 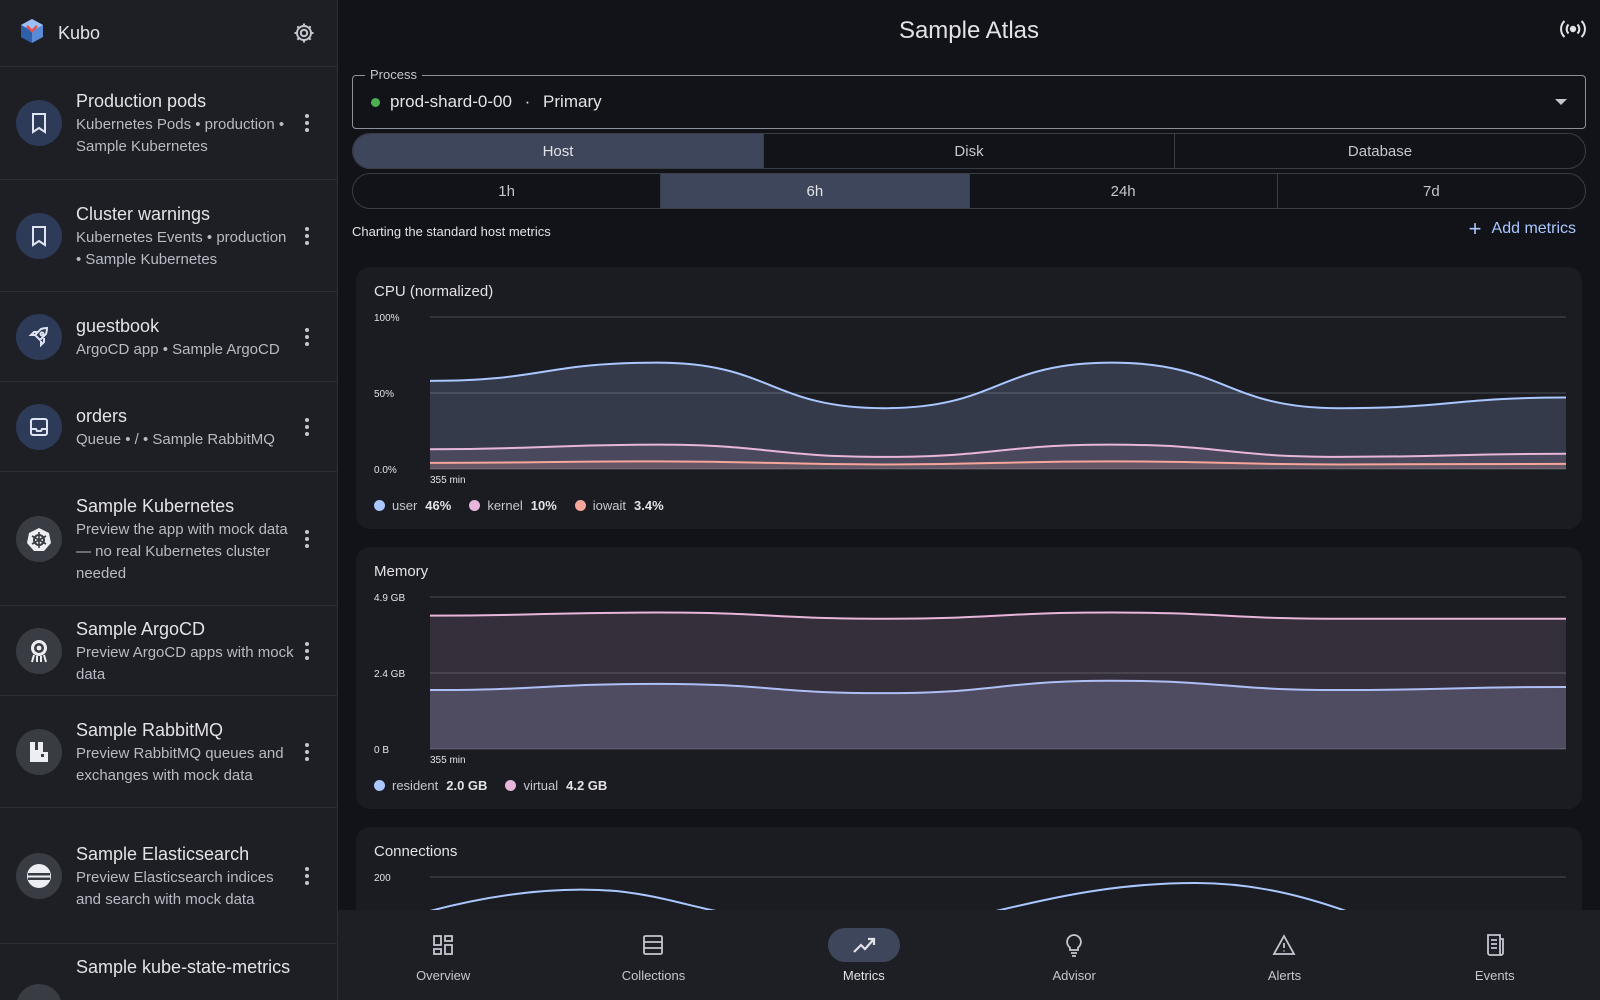 I want to click on sidebar-item-title: orders, so click(x=102, y=415).